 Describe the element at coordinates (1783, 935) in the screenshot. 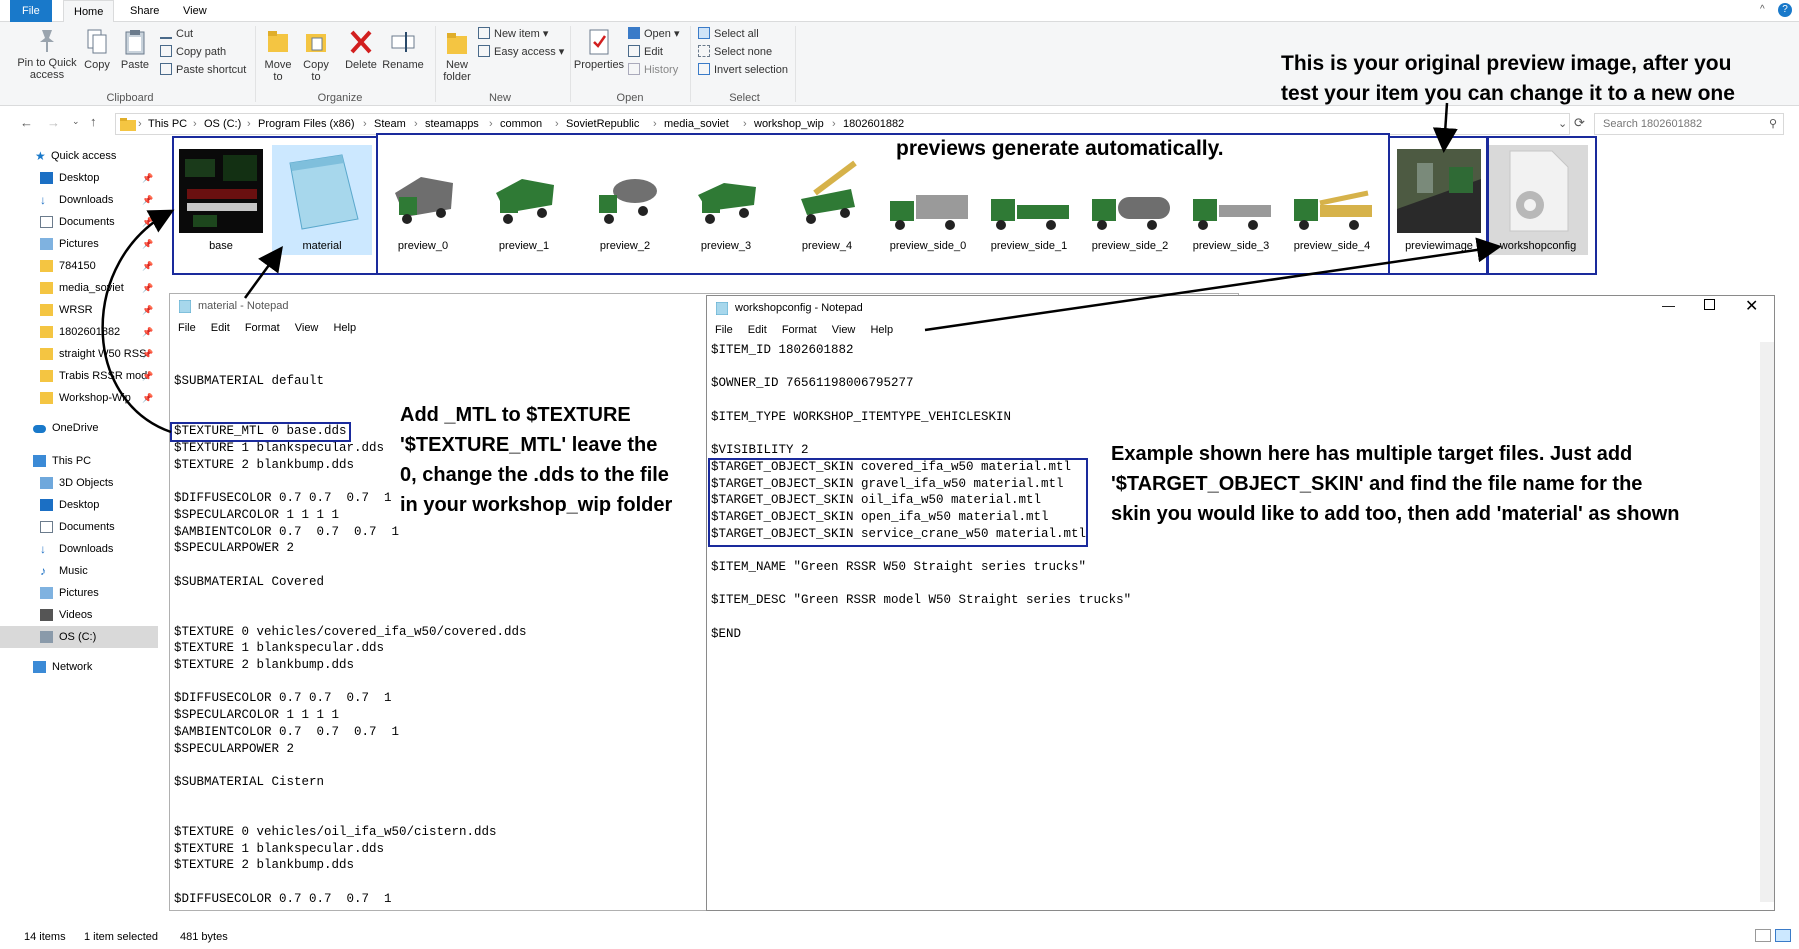

I see `large-icons-view-icon` at that location.